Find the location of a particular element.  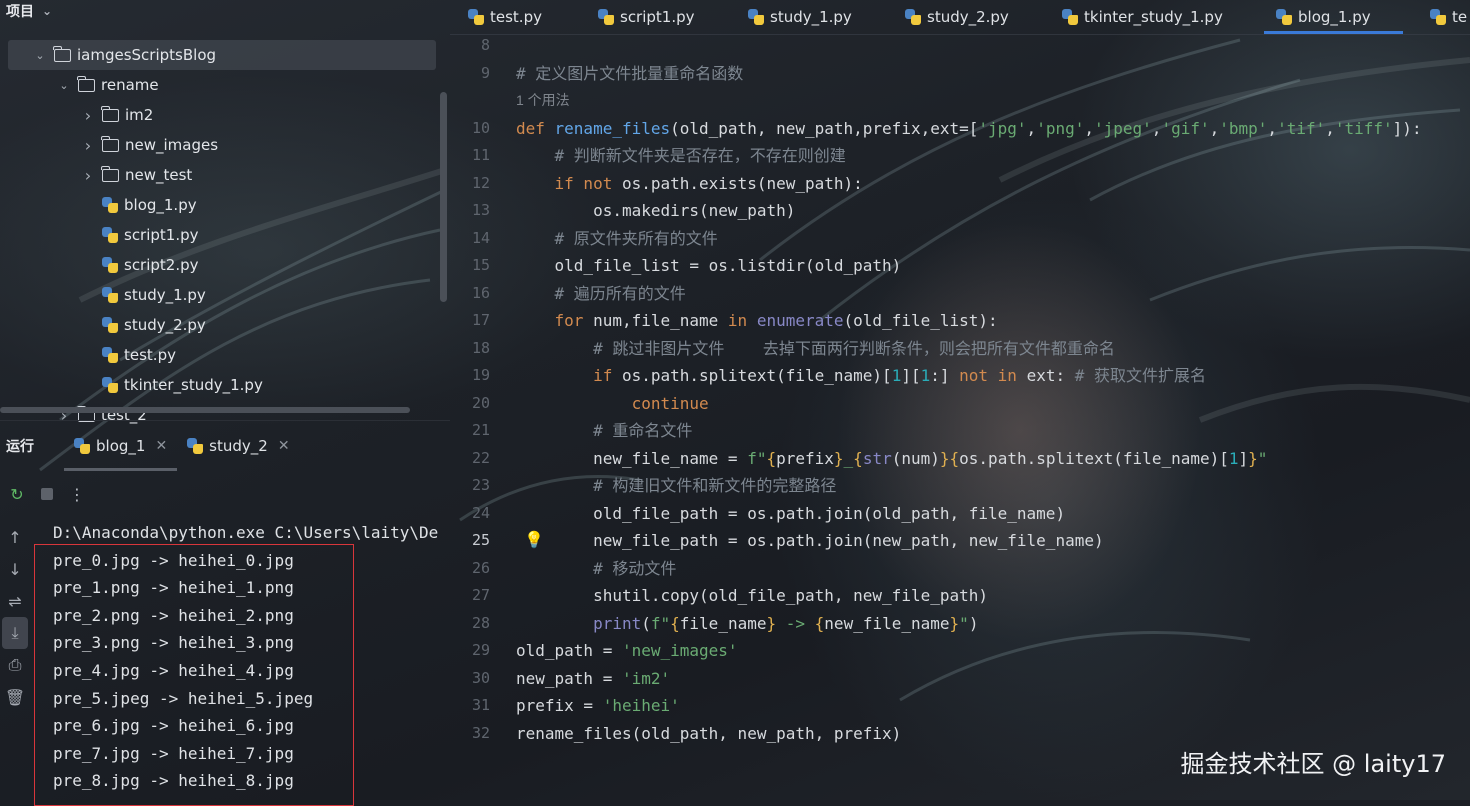

run-tab-label: blog_1 is located at coordinates (121, 446).